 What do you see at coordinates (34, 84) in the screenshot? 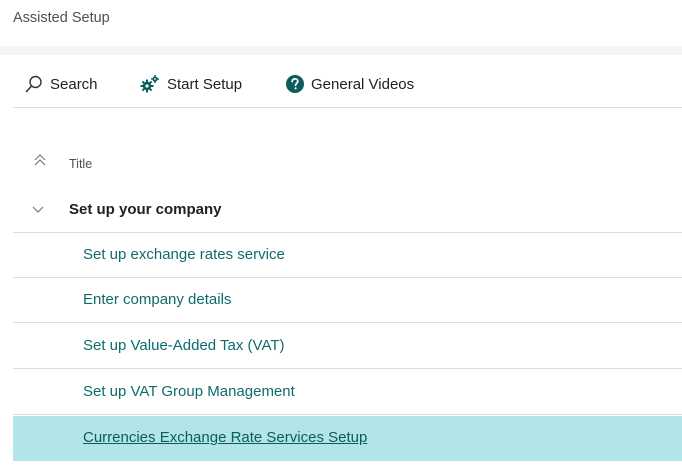
I see `search-icon` at bounding box center [34, 84].